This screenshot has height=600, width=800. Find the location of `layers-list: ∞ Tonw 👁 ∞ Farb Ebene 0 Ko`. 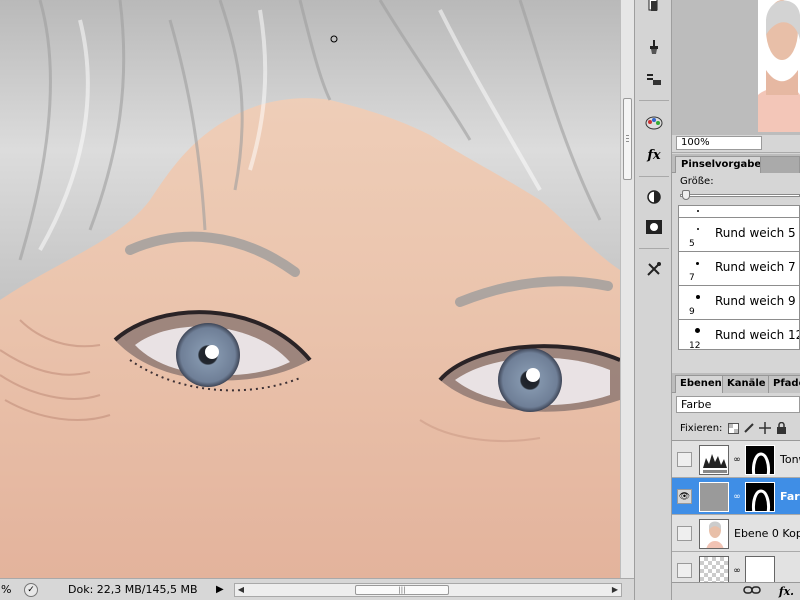

layers-list: ∞ Tonw 👁 ∞ Farb Ebene 0 Ko is located at coordinates (736, 511).